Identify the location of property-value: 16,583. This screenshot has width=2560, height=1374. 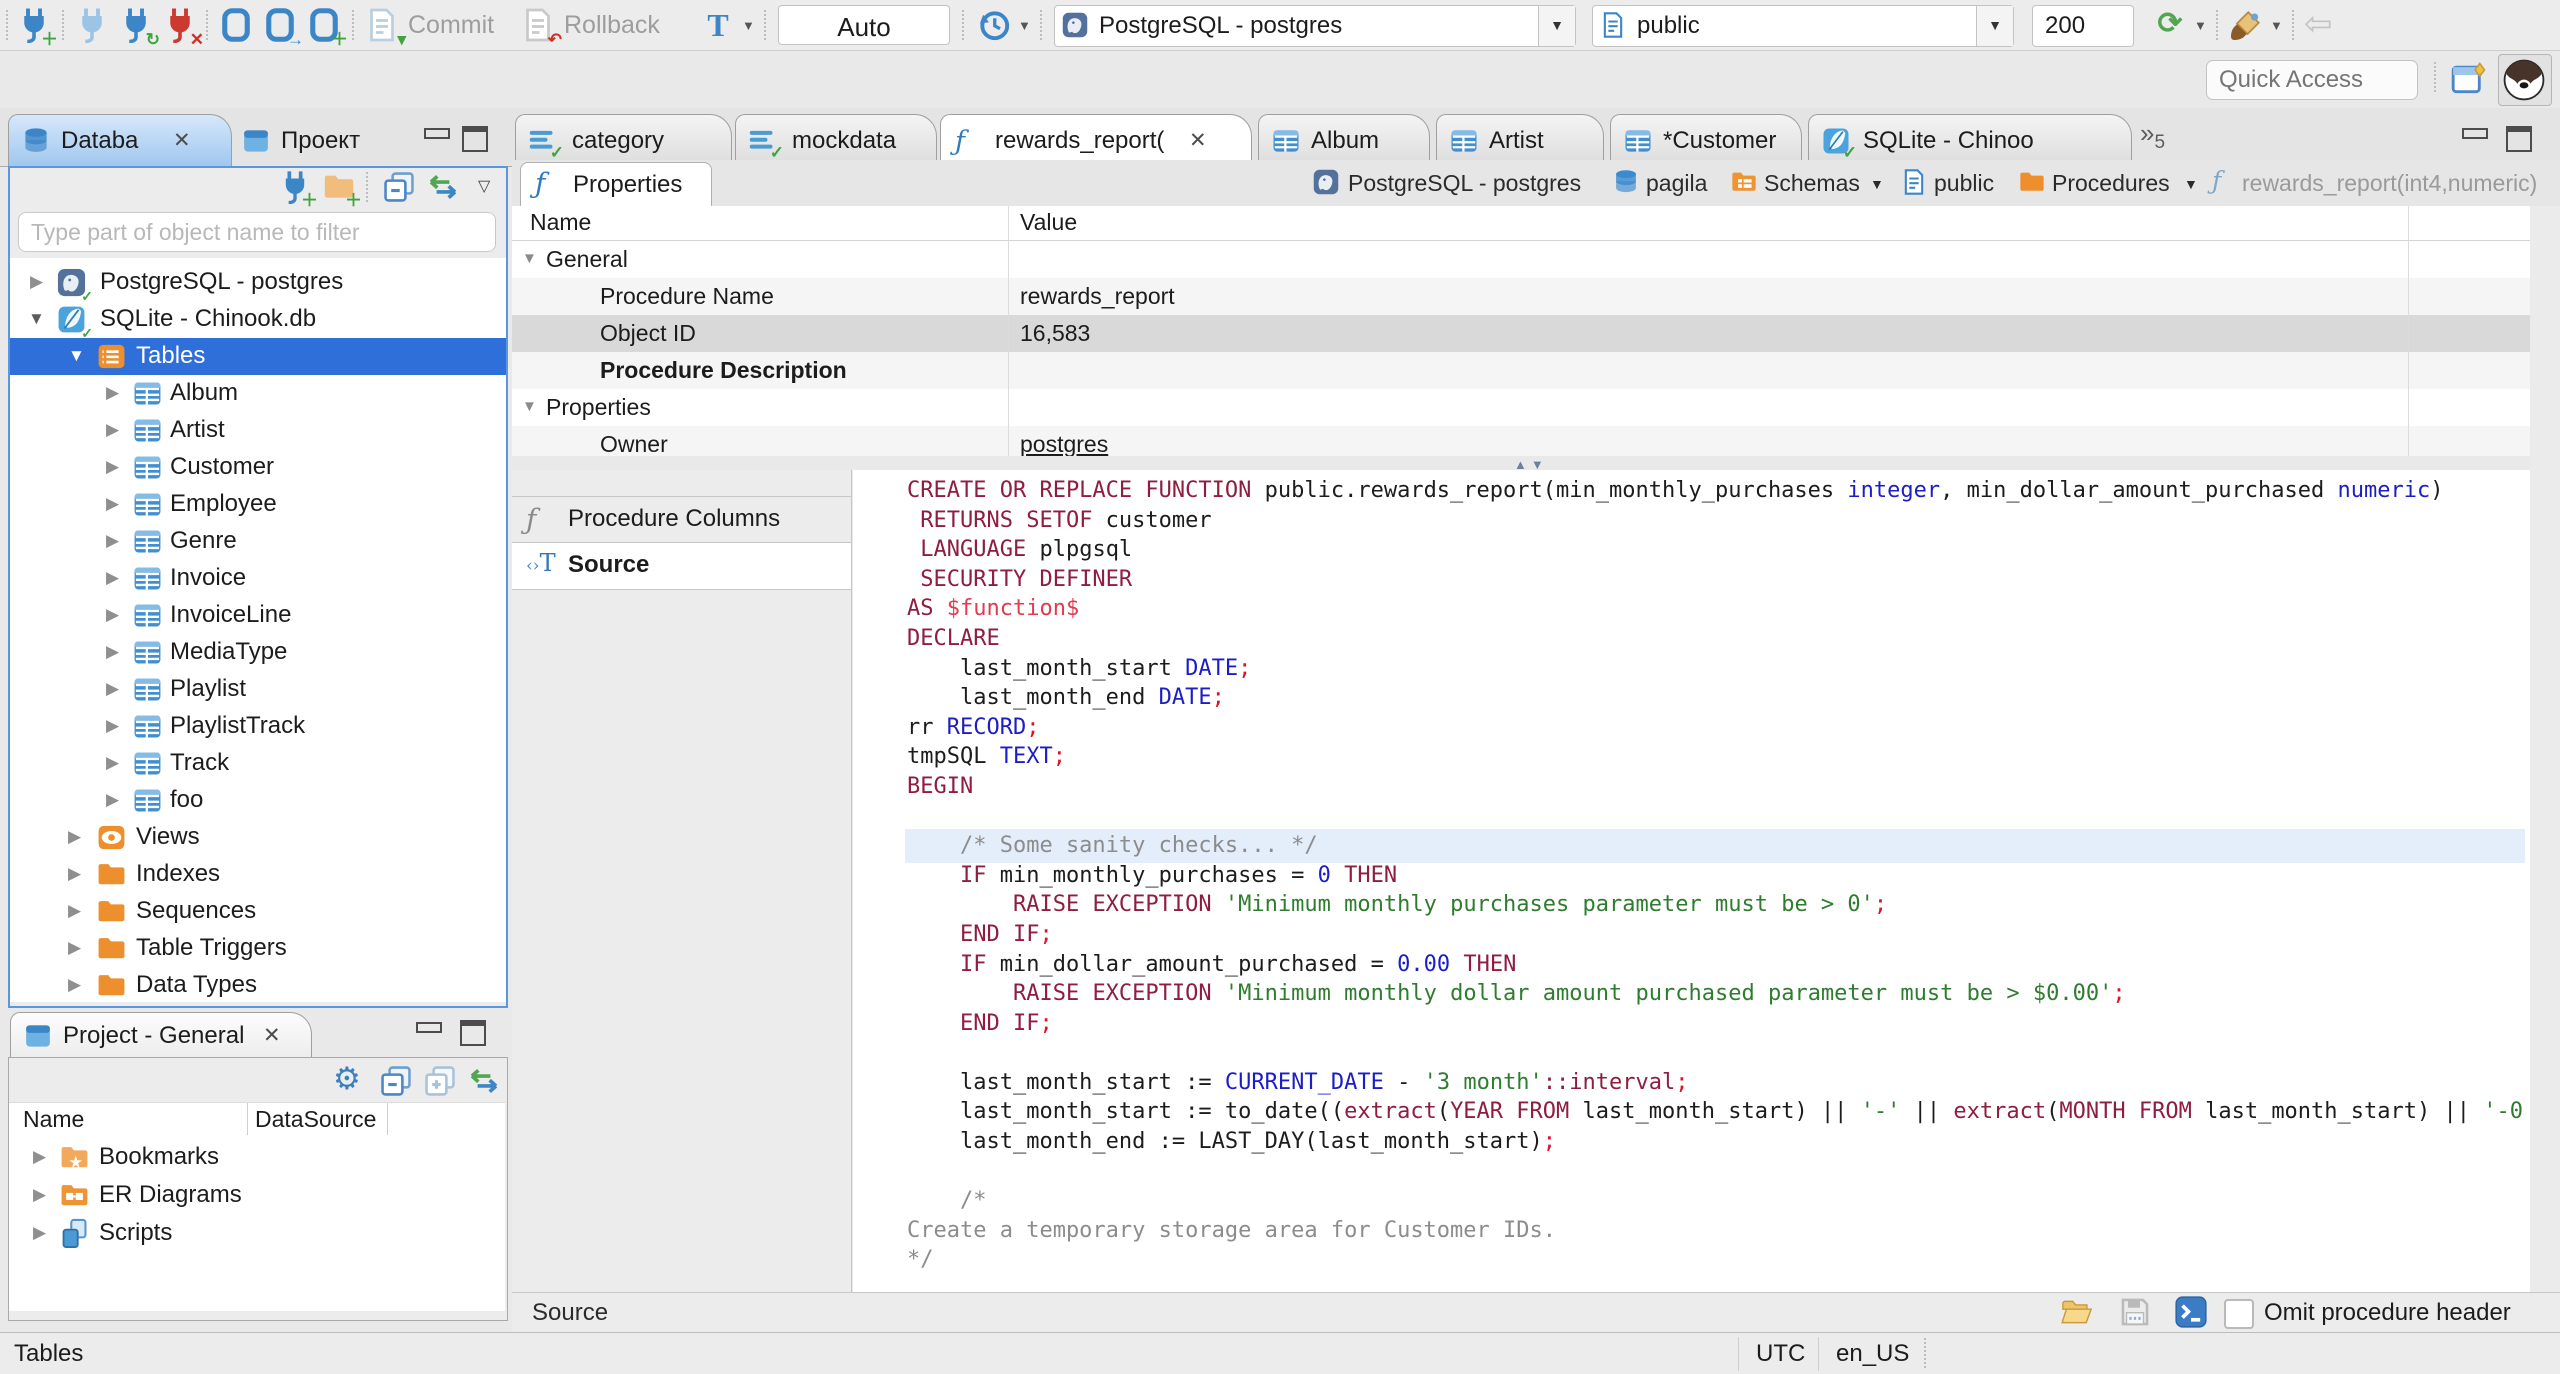
(1055, 333).